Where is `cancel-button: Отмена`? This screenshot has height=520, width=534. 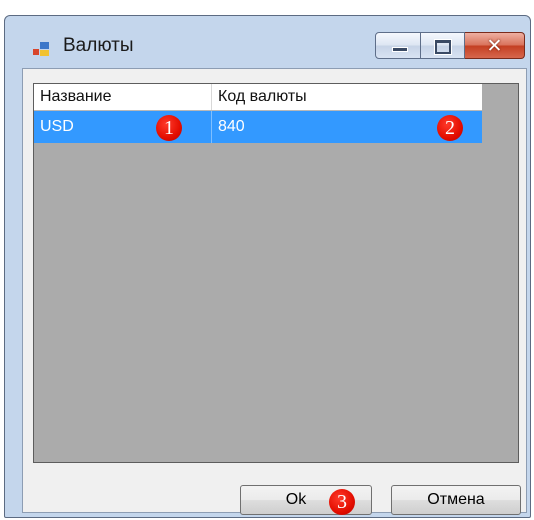
cancel-button: Отмена is located at coordinates (456, 500).